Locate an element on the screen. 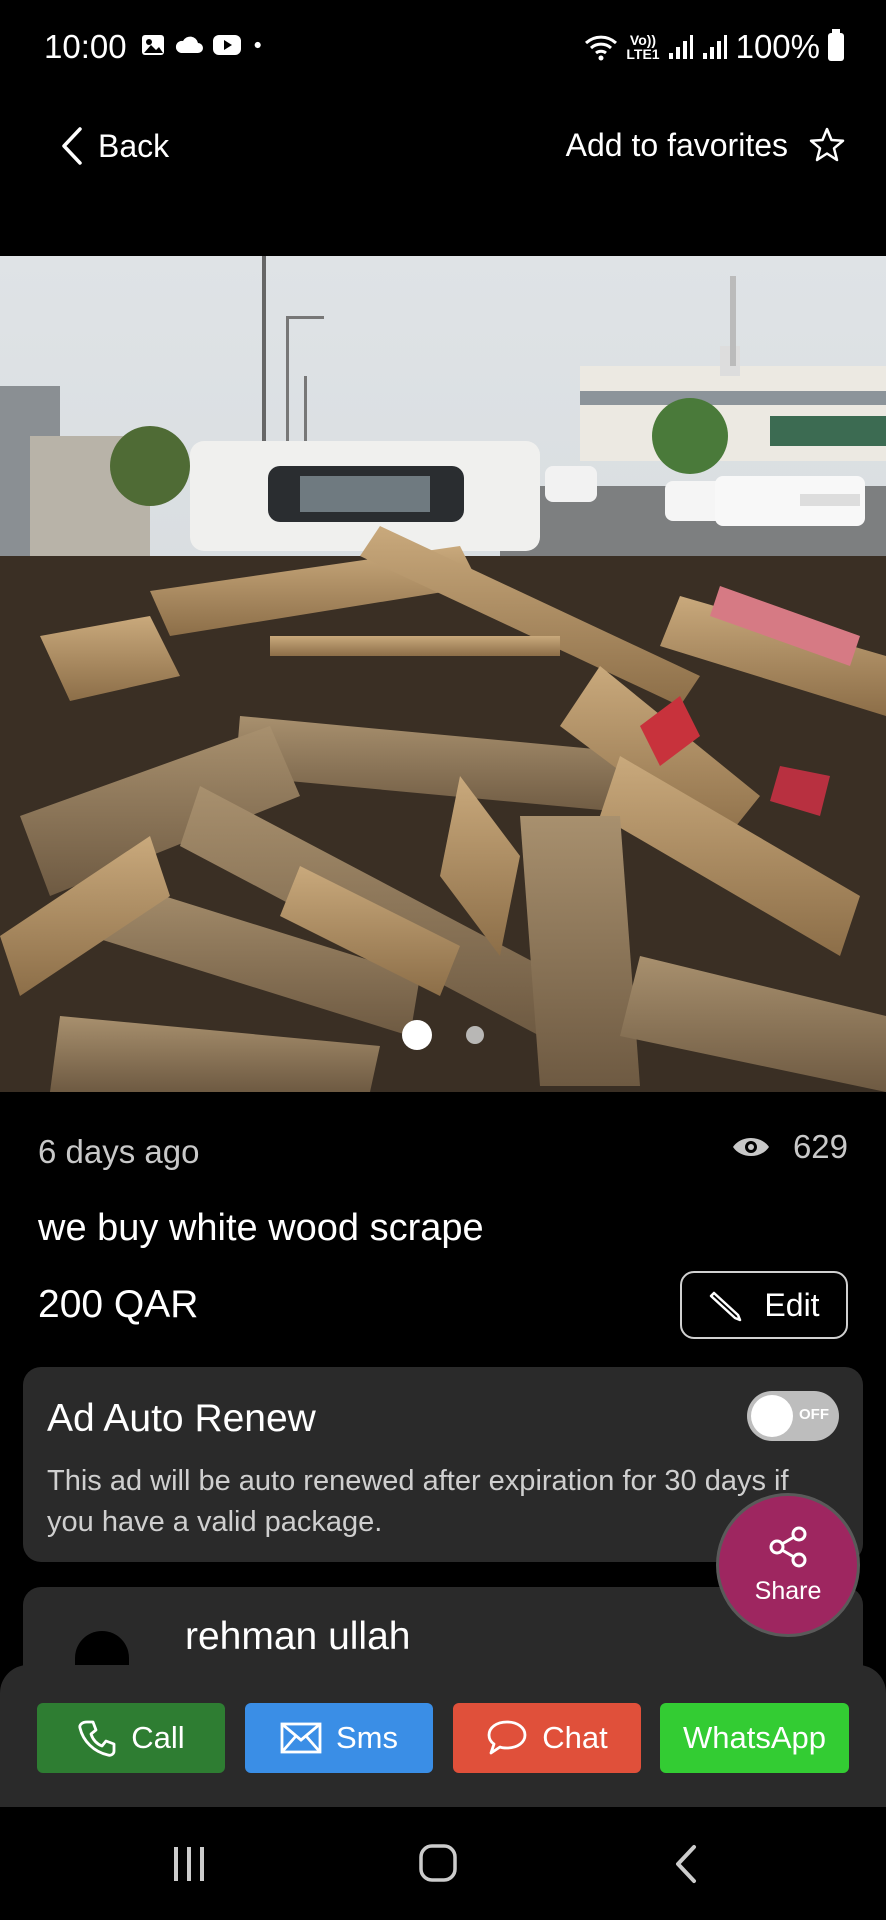  chat-button: Chat is located at coordinates (547, 1738).